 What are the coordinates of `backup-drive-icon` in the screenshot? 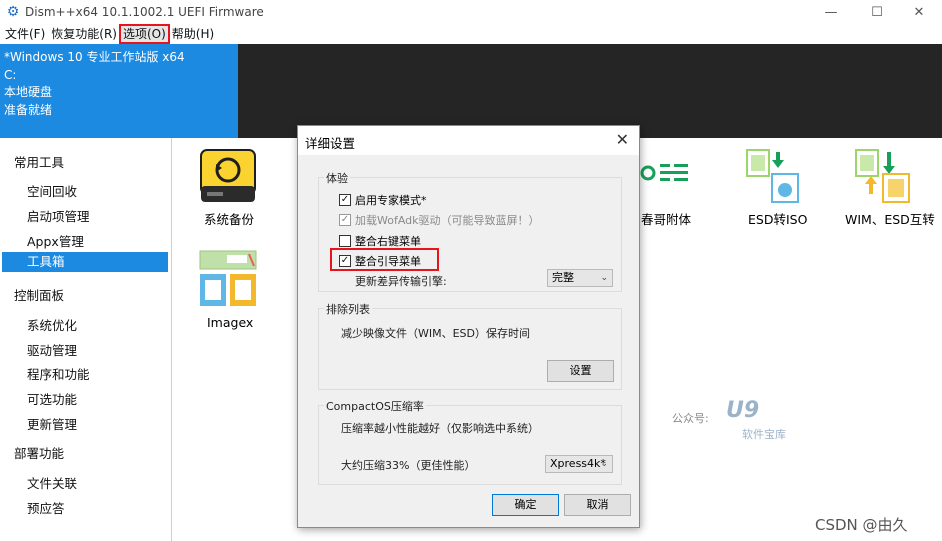 It's located at (228, 175).